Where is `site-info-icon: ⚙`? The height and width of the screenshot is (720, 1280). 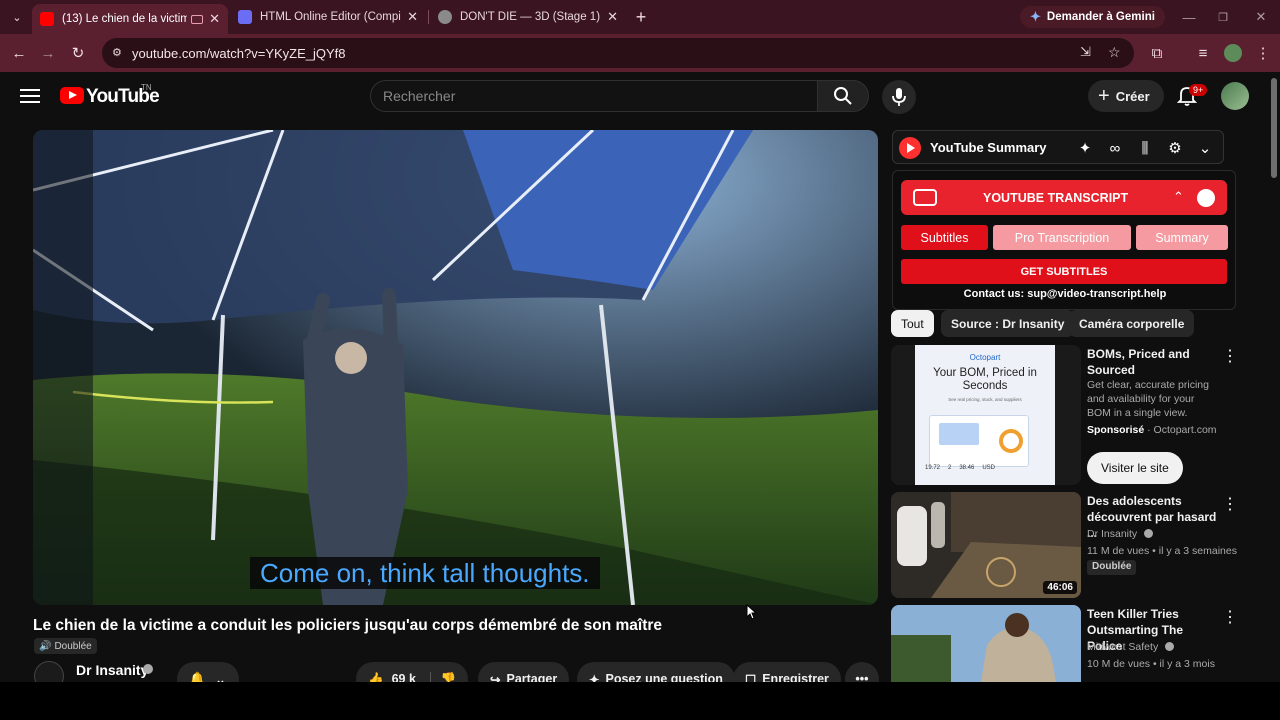 site-info-icon: ⚙ is located at coordinates (117, 52).